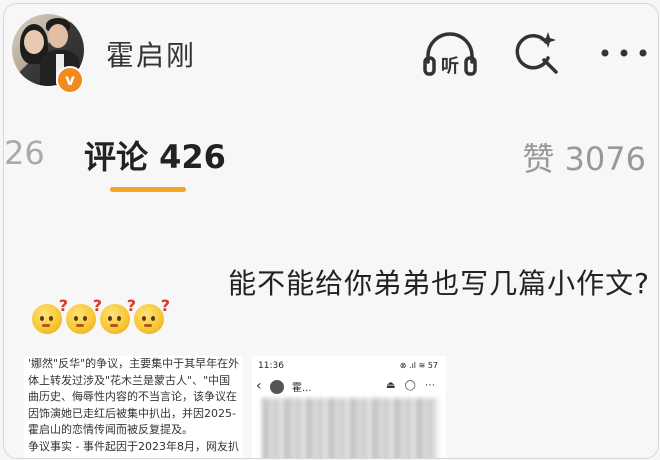 Image resolution: width=660 pixels, height=460 pixels. I want to click on phone-time: 11:36, so click(271, 366).